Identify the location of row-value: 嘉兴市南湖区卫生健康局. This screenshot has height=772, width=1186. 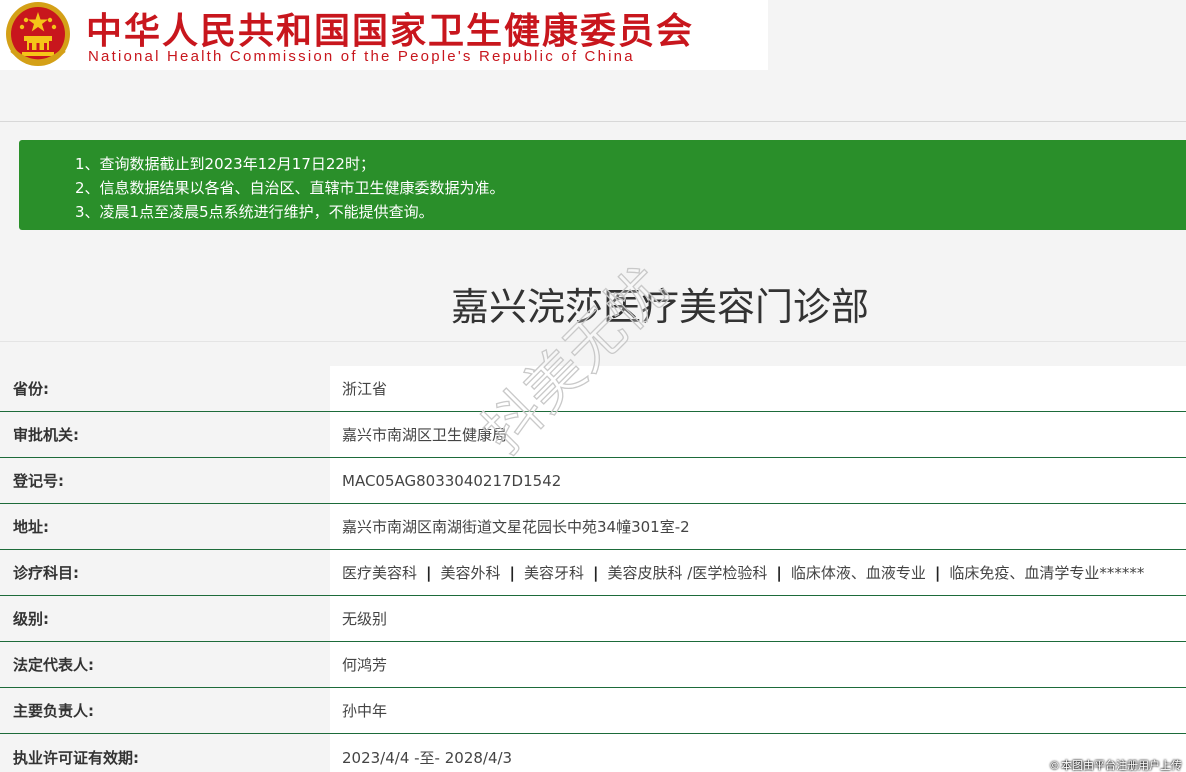
(758, 434).